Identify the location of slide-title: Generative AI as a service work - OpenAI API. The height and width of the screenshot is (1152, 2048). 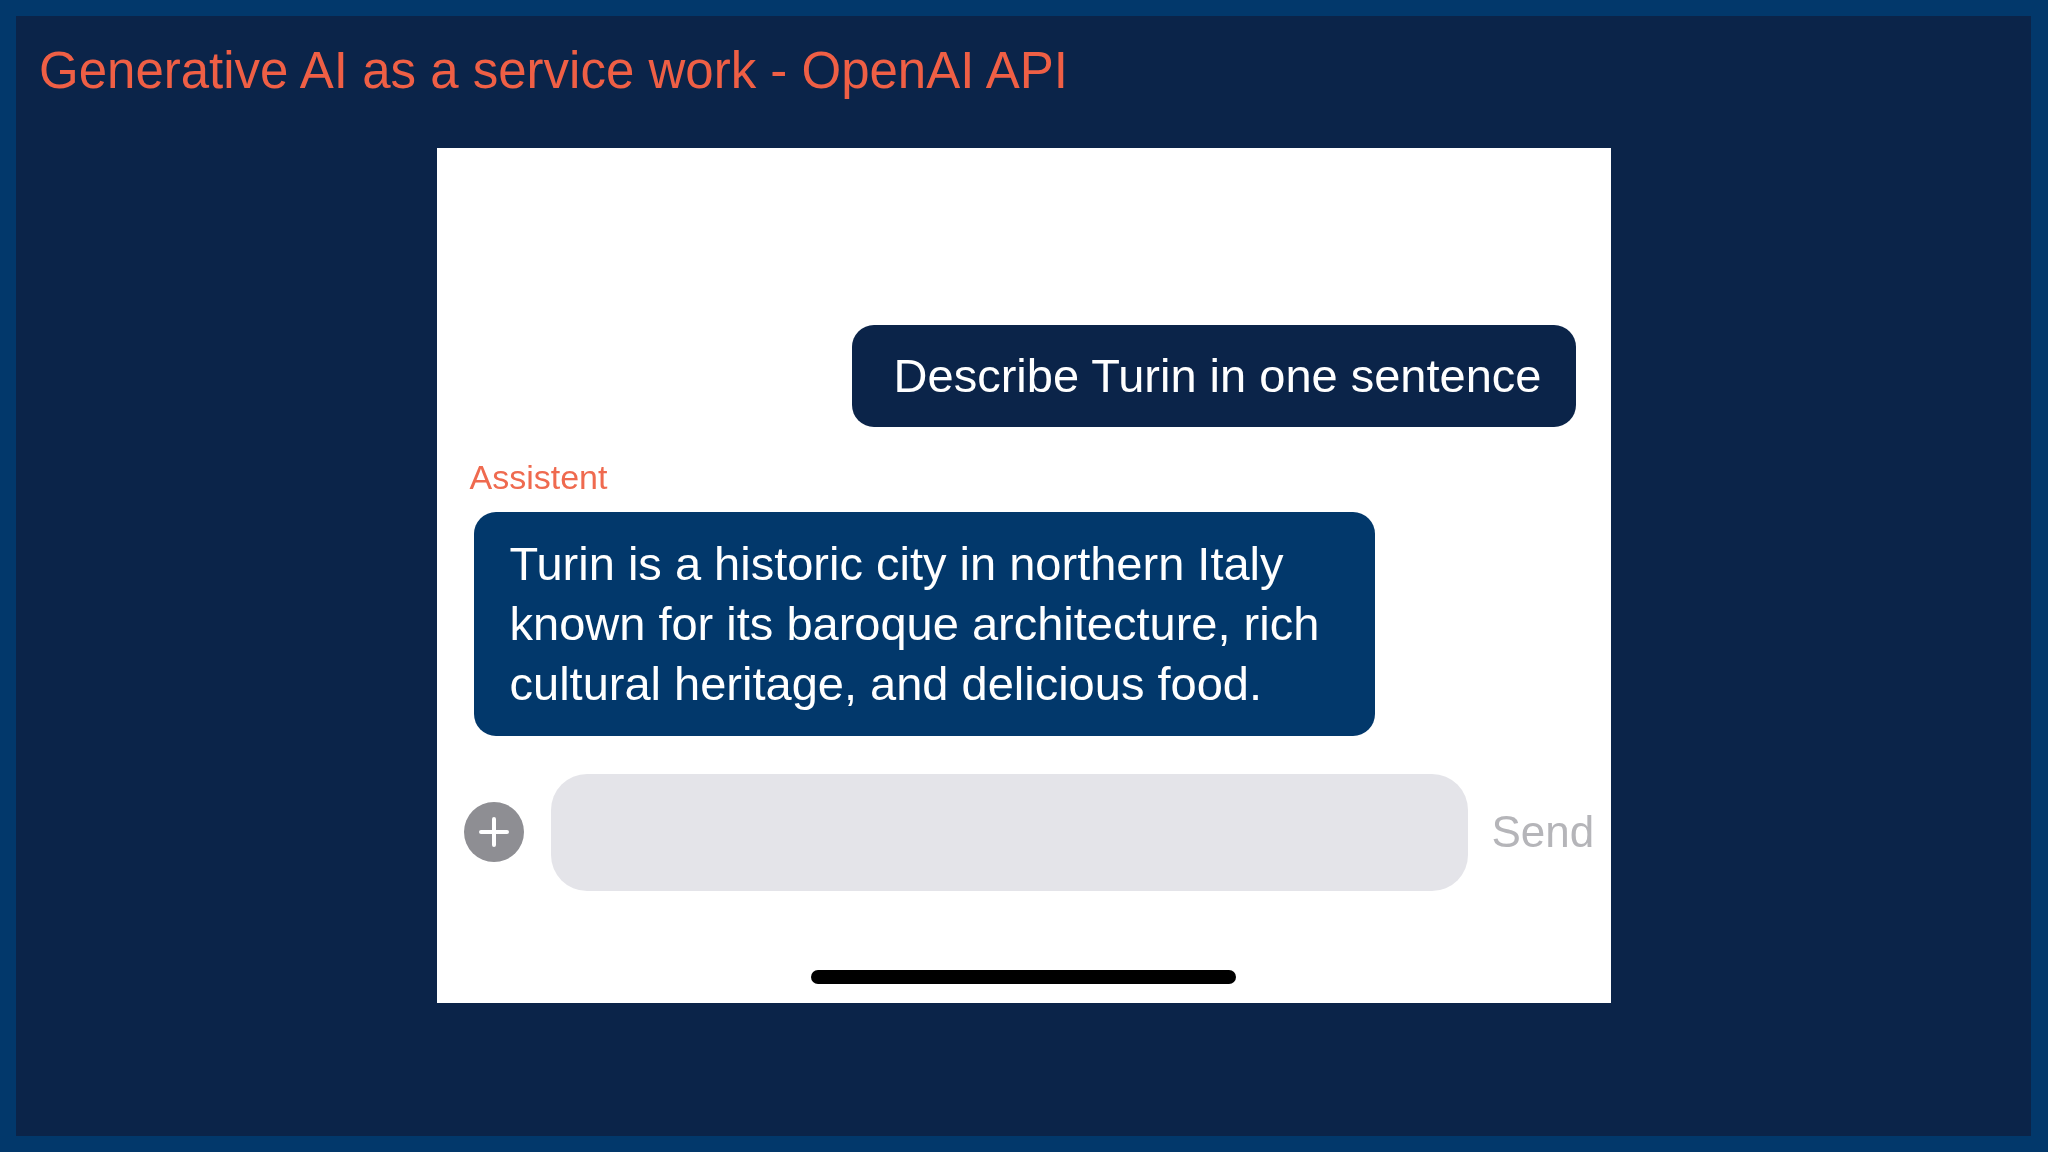
(553, 71).